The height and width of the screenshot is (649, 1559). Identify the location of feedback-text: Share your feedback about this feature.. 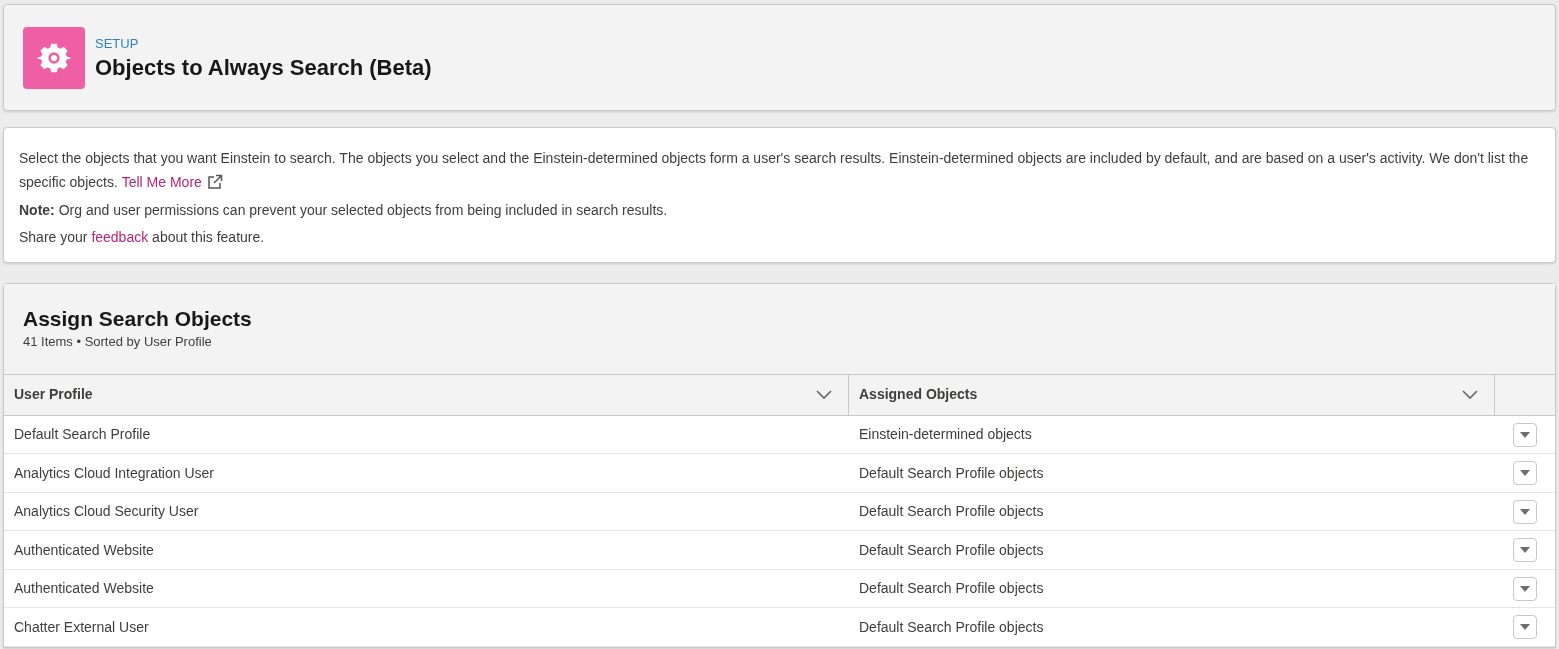
(142, 237).